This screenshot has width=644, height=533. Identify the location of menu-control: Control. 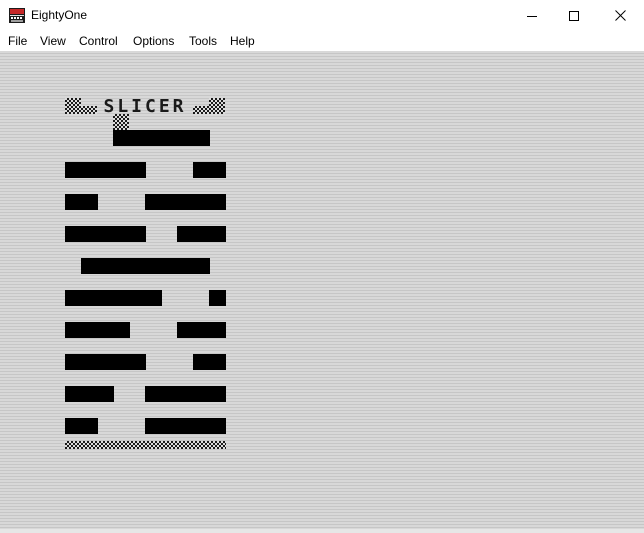
(98, 41).